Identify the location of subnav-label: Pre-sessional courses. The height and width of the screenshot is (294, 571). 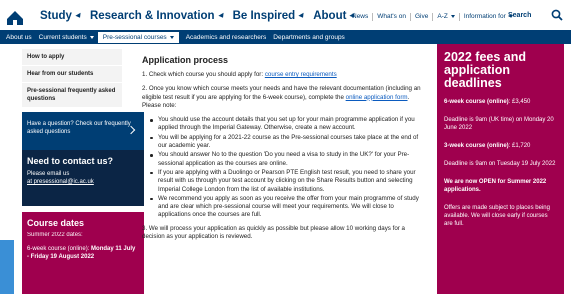
(134, 37).